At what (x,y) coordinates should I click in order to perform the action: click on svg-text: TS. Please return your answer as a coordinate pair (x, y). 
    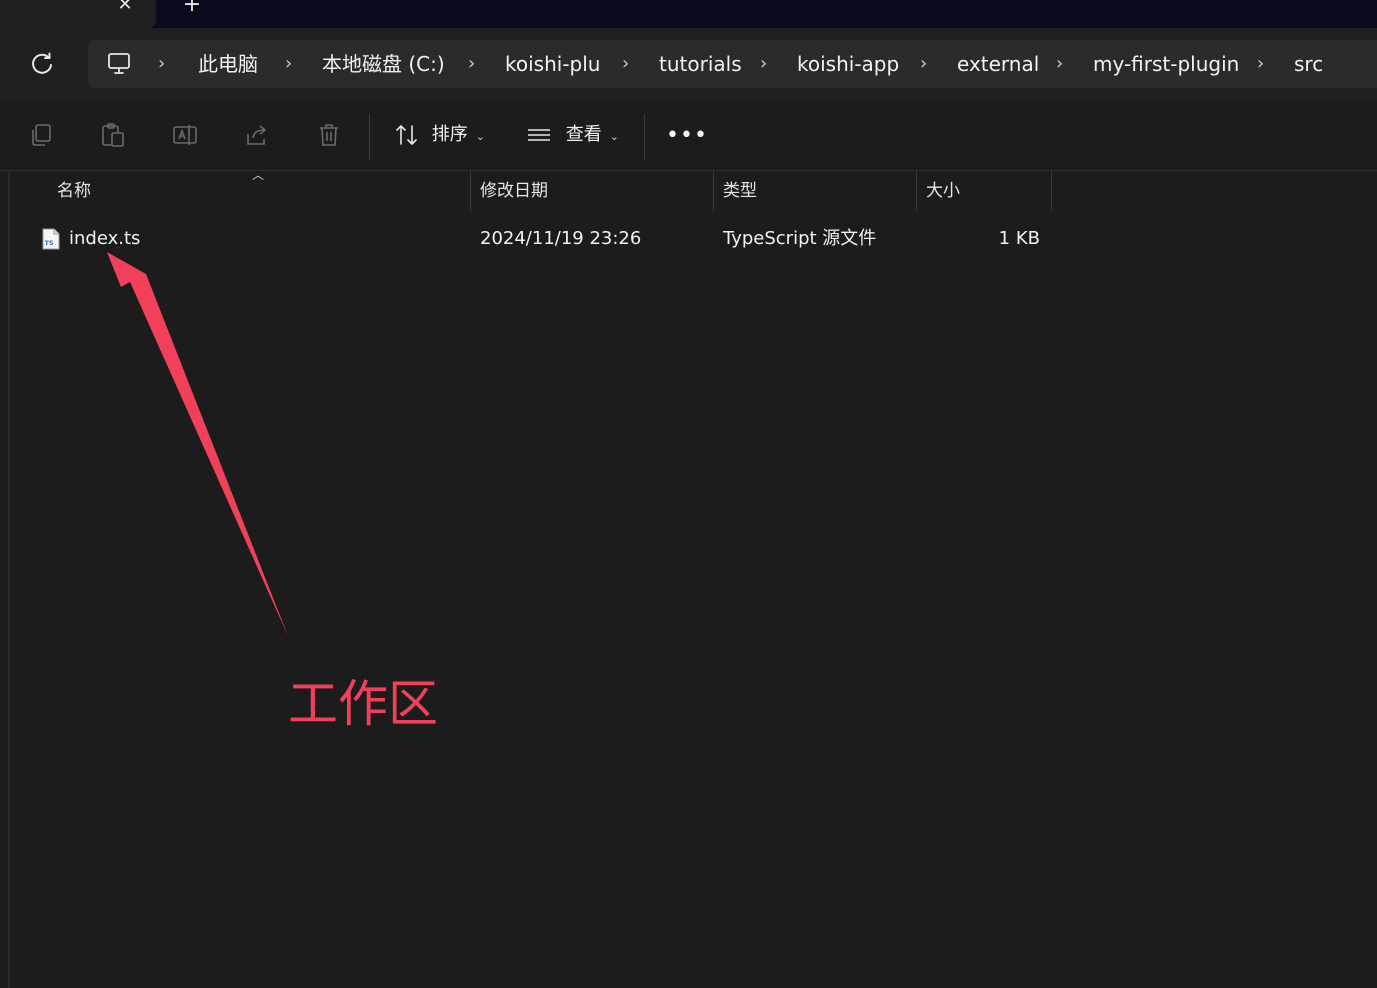
    Looking at the image, I should click on (49, 243).